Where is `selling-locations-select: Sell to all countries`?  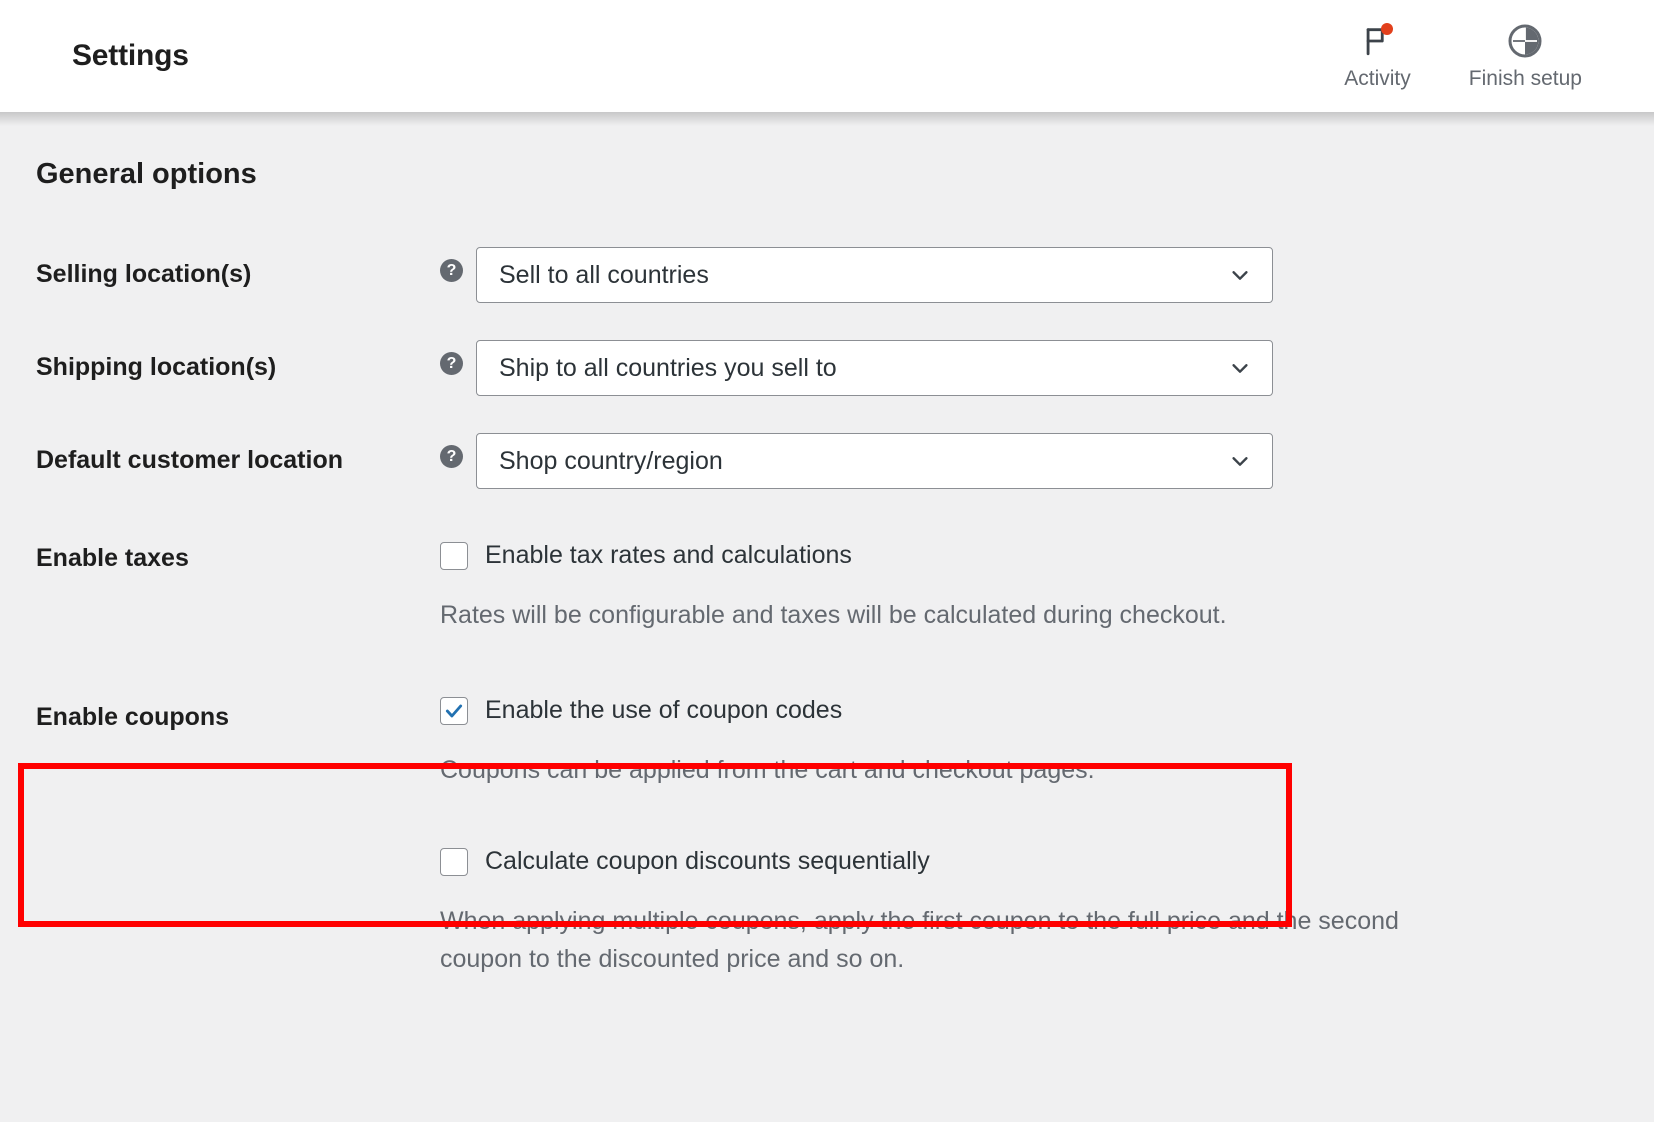
selling-locations-select: Sell to all countries is located at coordinates (874, 275).